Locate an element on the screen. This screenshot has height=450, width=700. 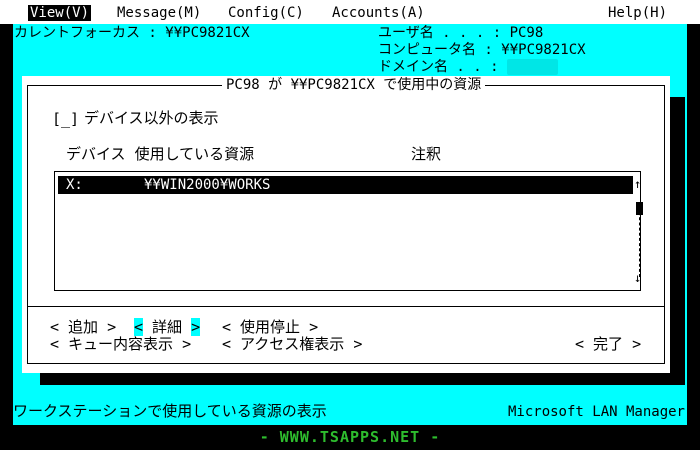
user-name: ユーザ名 . . . : PC98 is located at coordinates (461, 33).